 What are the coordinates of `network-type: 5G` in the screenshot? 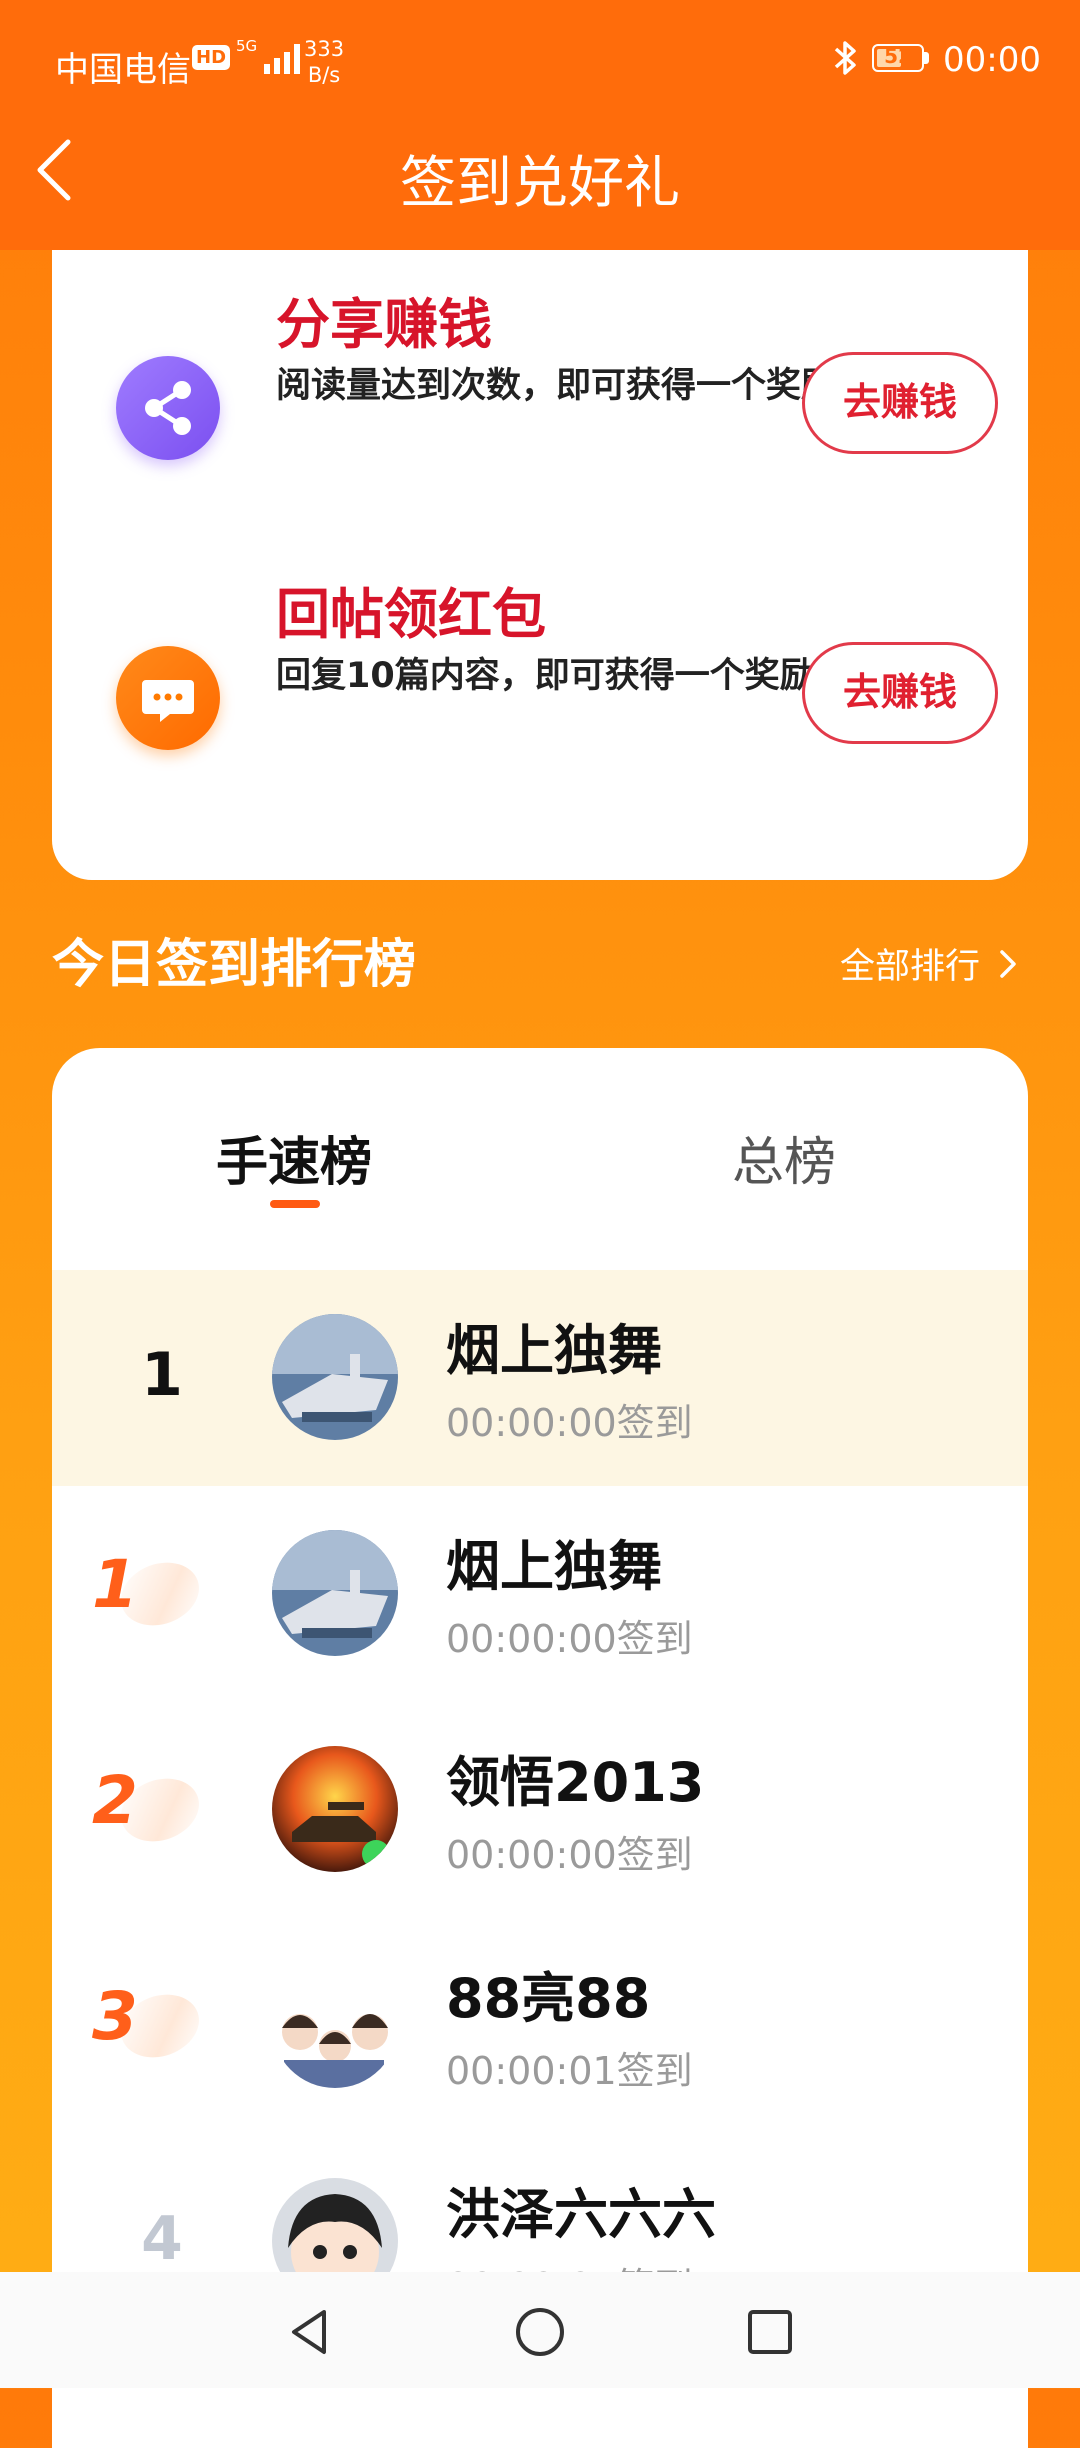 It's located at (247, 46).